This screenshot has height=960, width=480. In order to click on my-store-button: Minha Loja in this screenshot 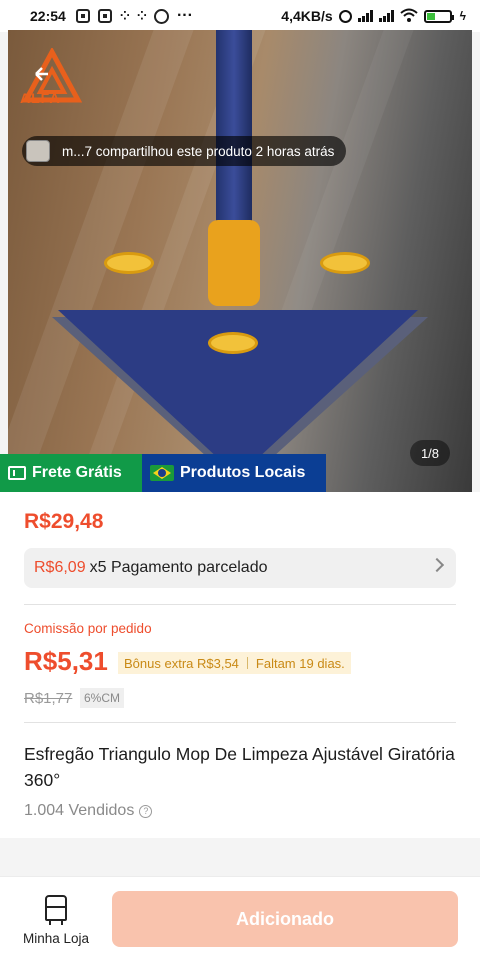, I will do `click(56, 923)`.